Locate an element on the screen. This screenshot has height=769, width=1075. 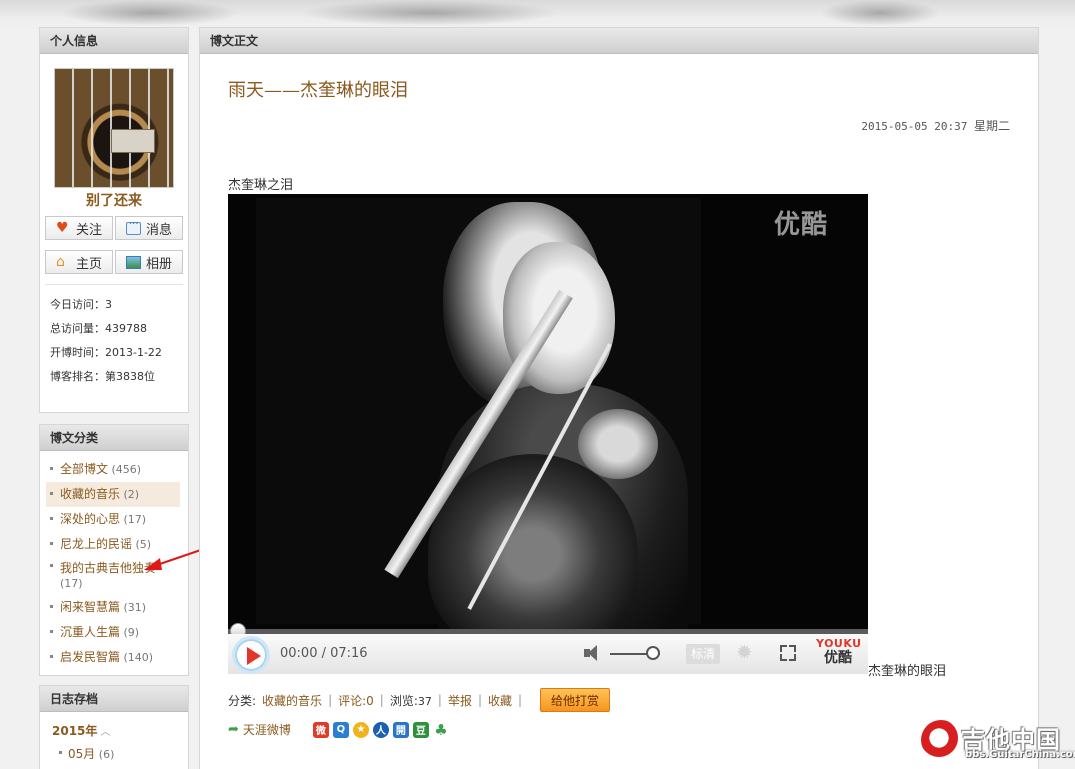
category-link: 我的古典吉他独奏 is located at coordinates (108, 568).